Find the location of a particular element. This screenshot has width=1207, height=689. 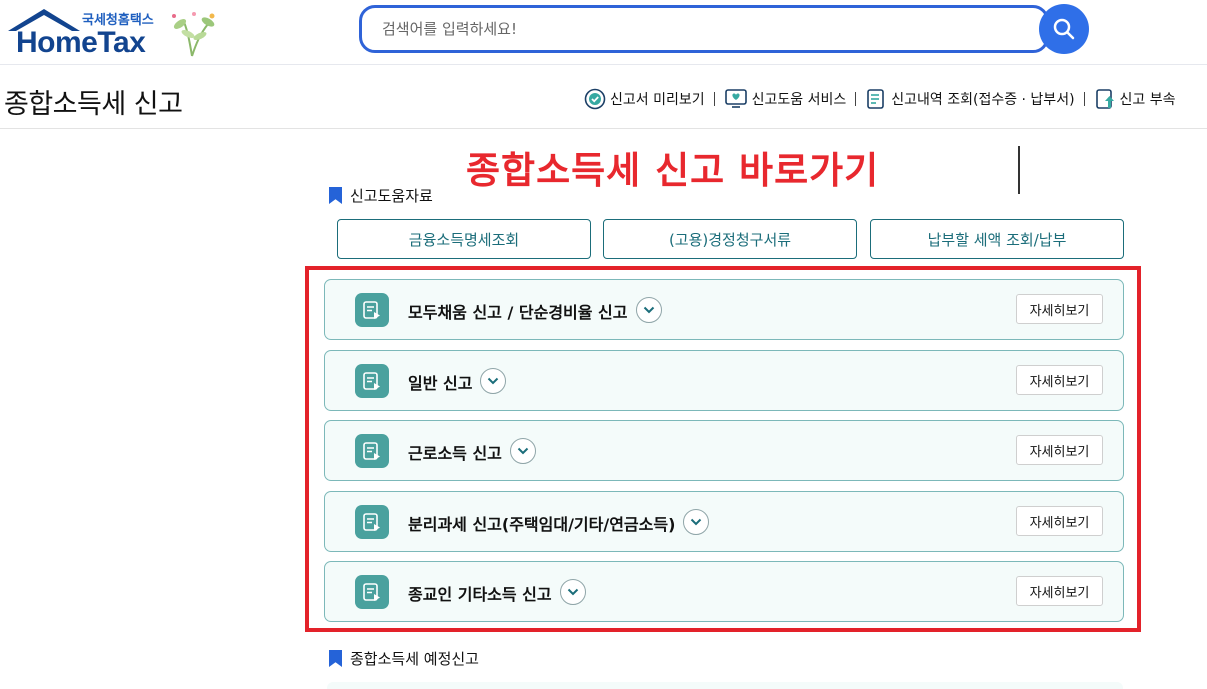

search-box is located at coordinates (704, 29).